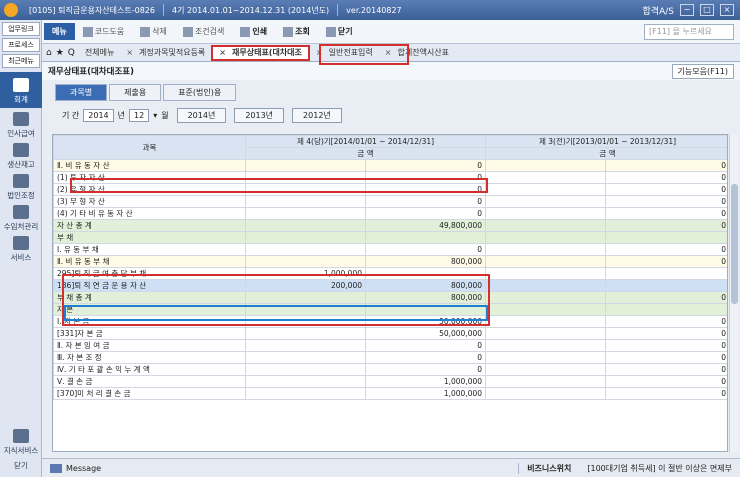 The width and height of the screenshot is (740, 477). I want to click on tab-account-codes: × 계정과목및적요등록, so click(165, 53).